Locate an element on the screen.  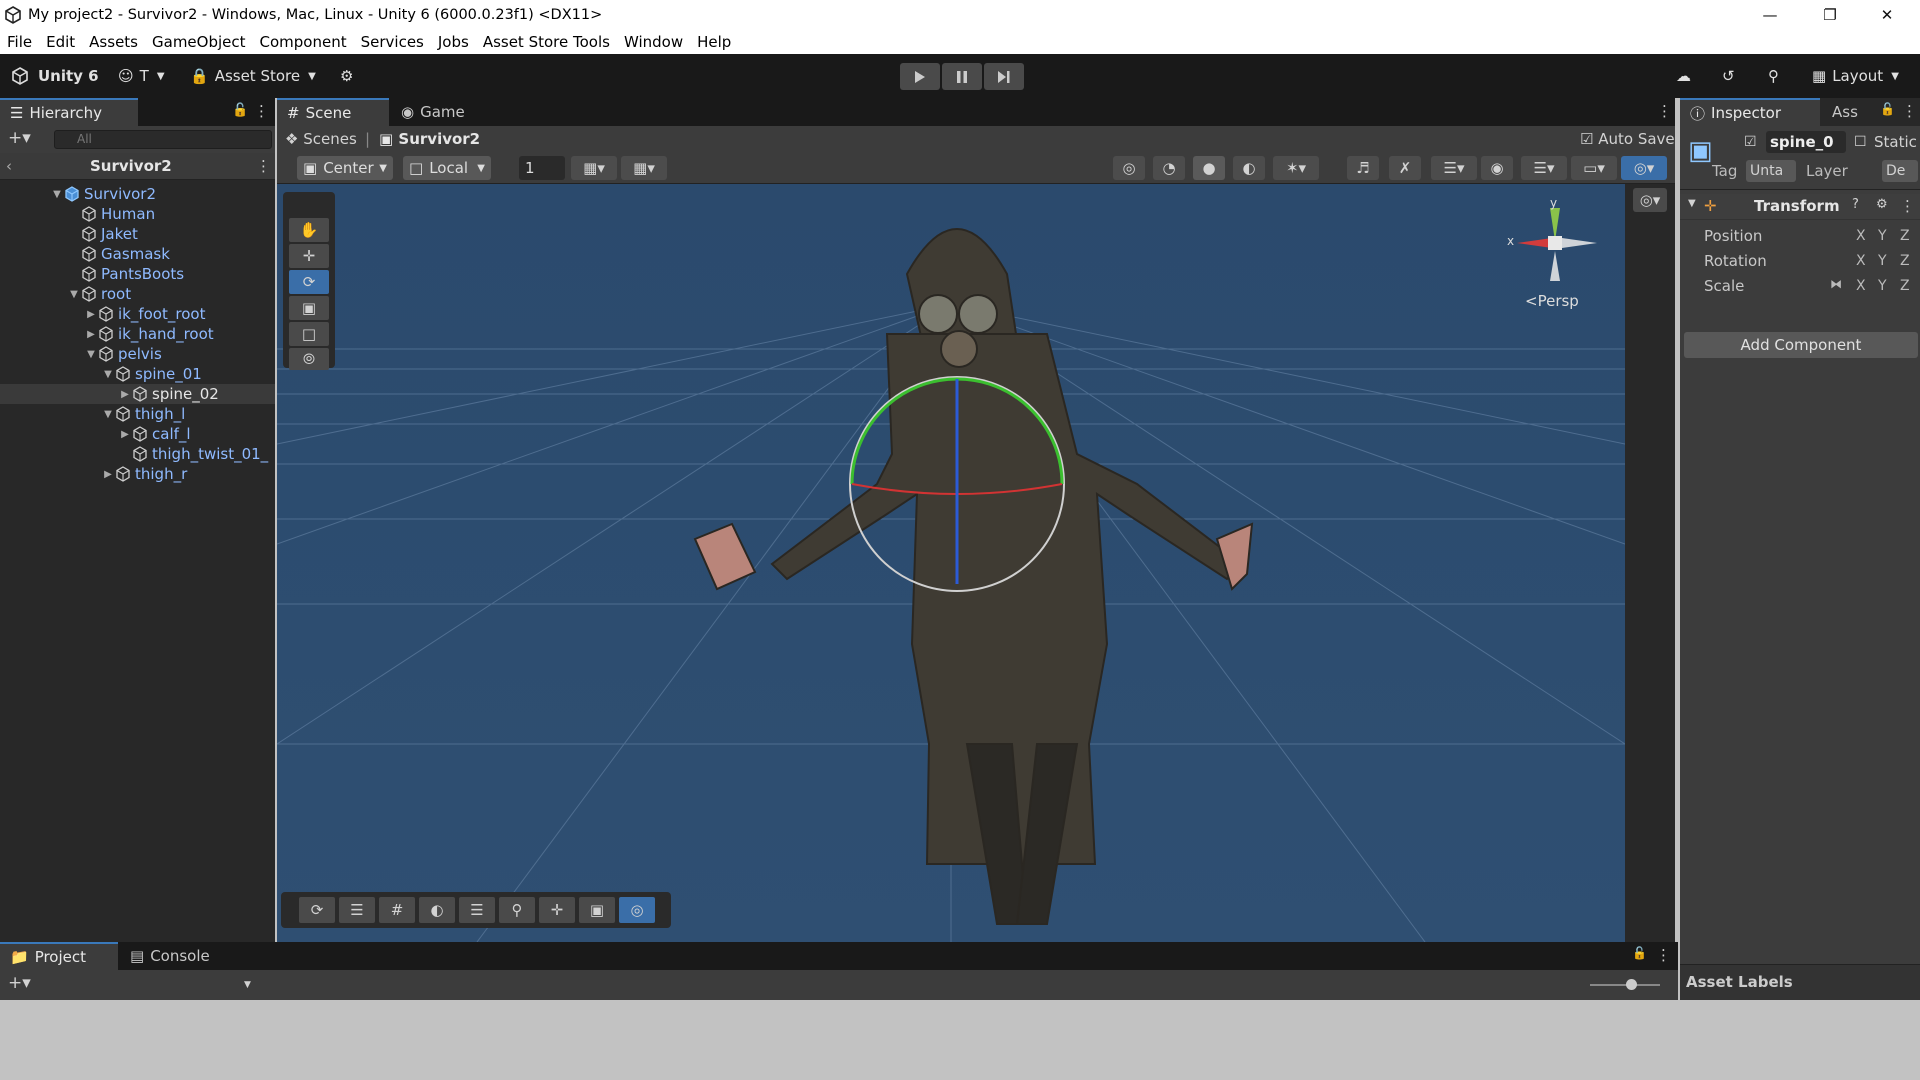
increment-snap-button: ▦▾ is located at coordinates (644, 168).